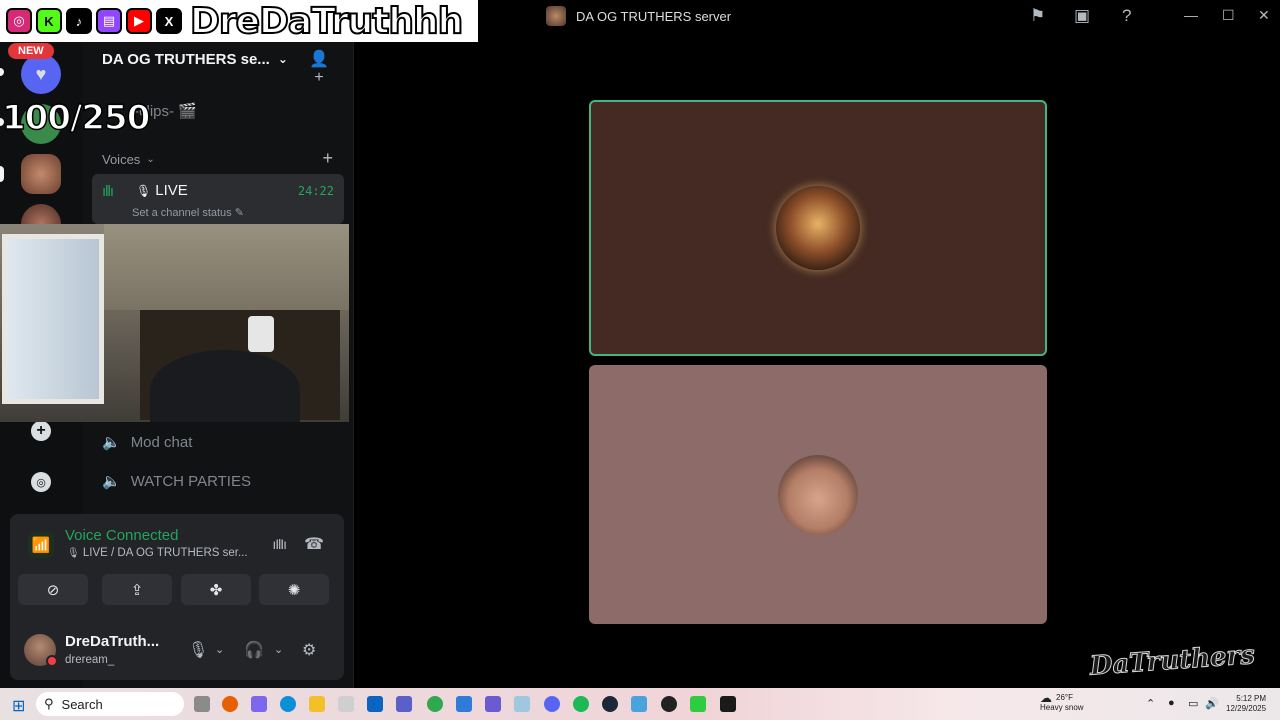 This screenshot has width=1280, height=720. I want to click on voice-channel-label: LIVE, so click(171, 190).